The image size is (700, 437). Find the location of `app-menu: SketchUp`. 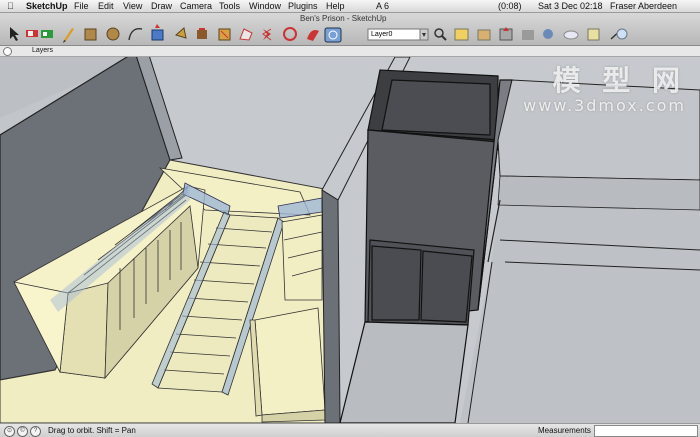

app-menu: SketchUp is located at coordinates (47, 6).